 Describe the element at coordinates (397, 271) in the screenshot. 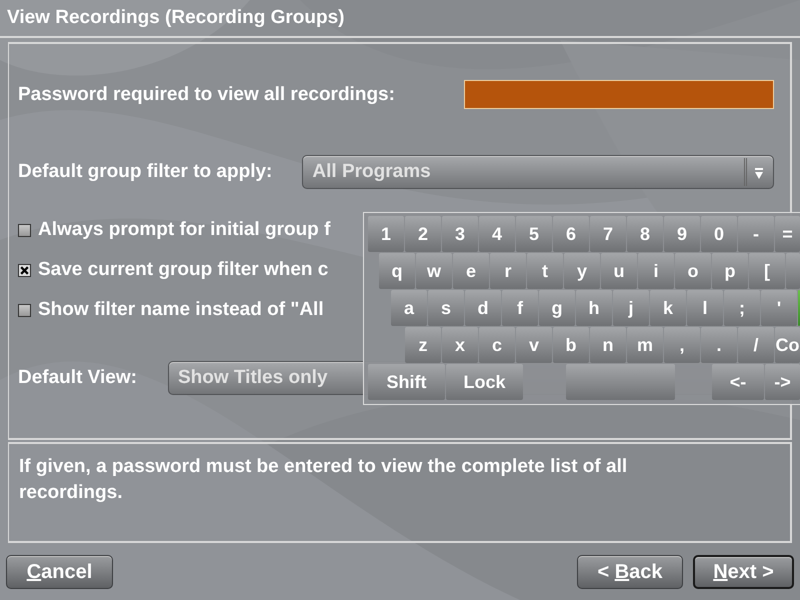

I see `keyboard-key: q` at that location.